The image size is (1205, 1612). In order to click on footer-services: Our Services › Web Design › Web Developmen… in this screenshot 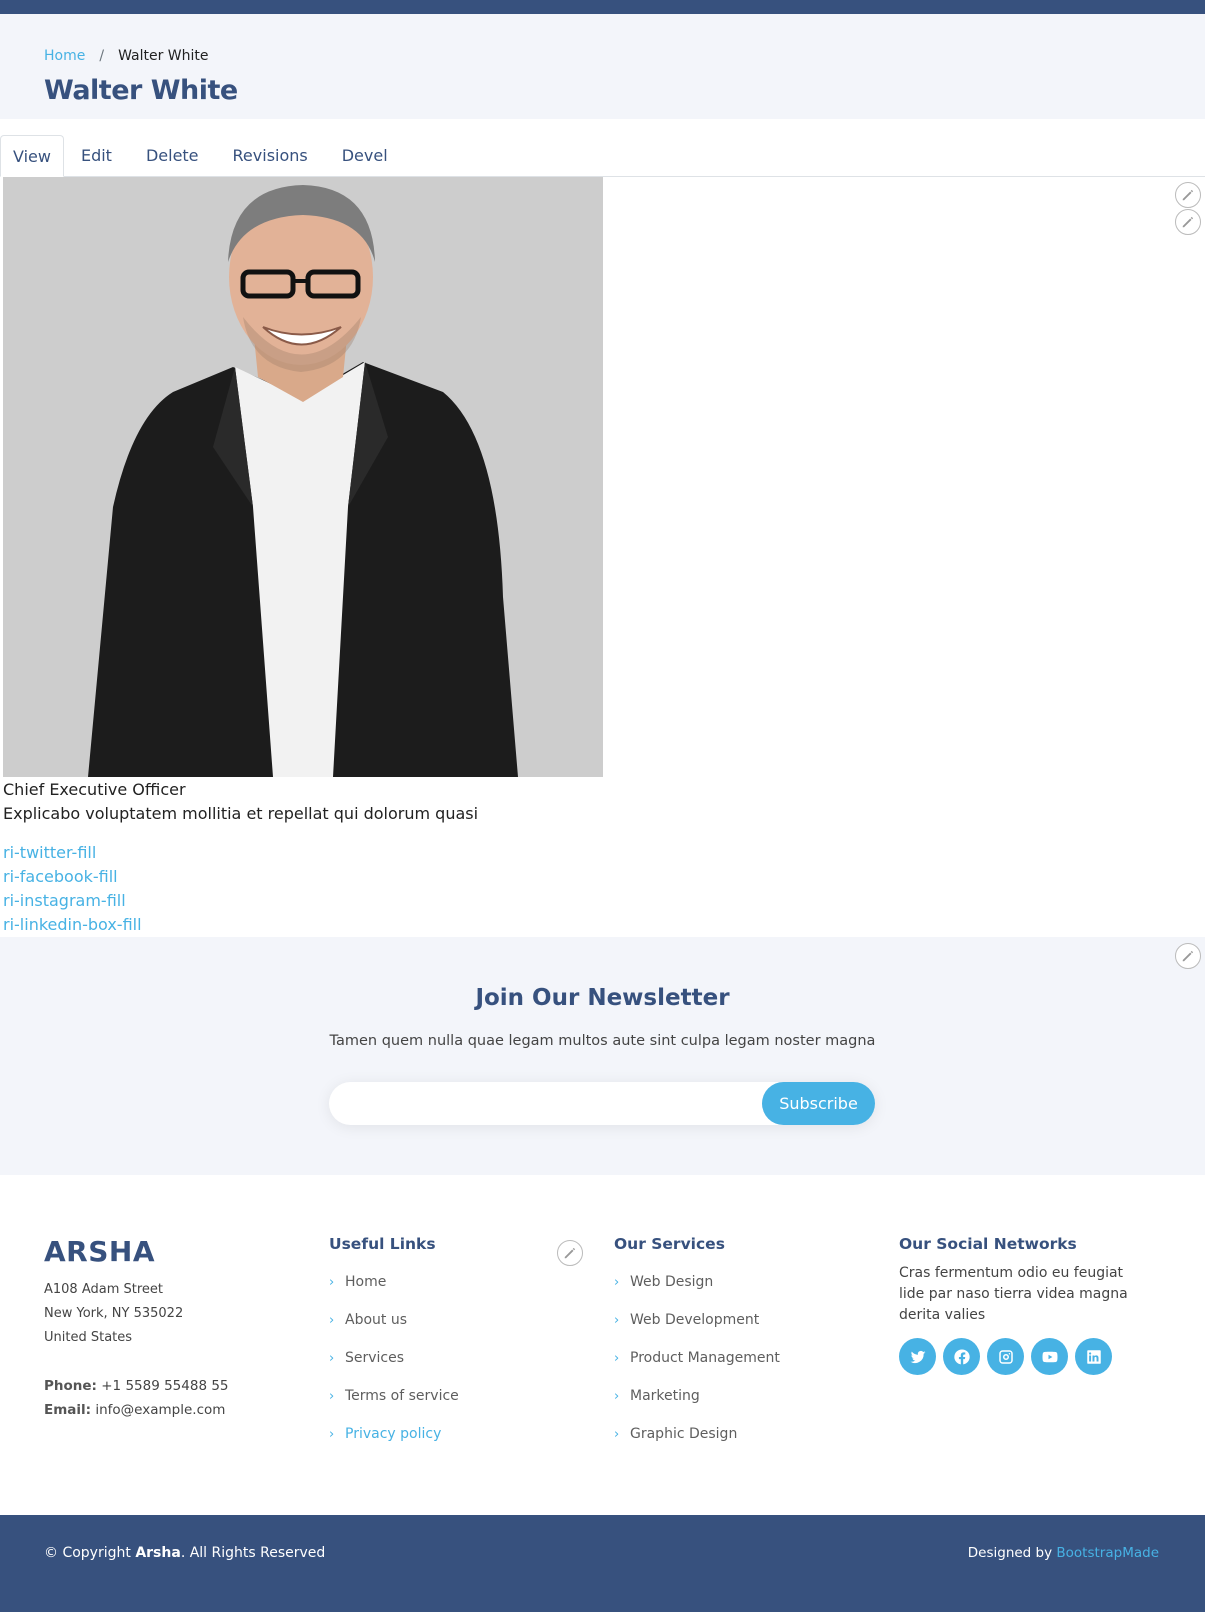, I will do `click(697, 1344)`.